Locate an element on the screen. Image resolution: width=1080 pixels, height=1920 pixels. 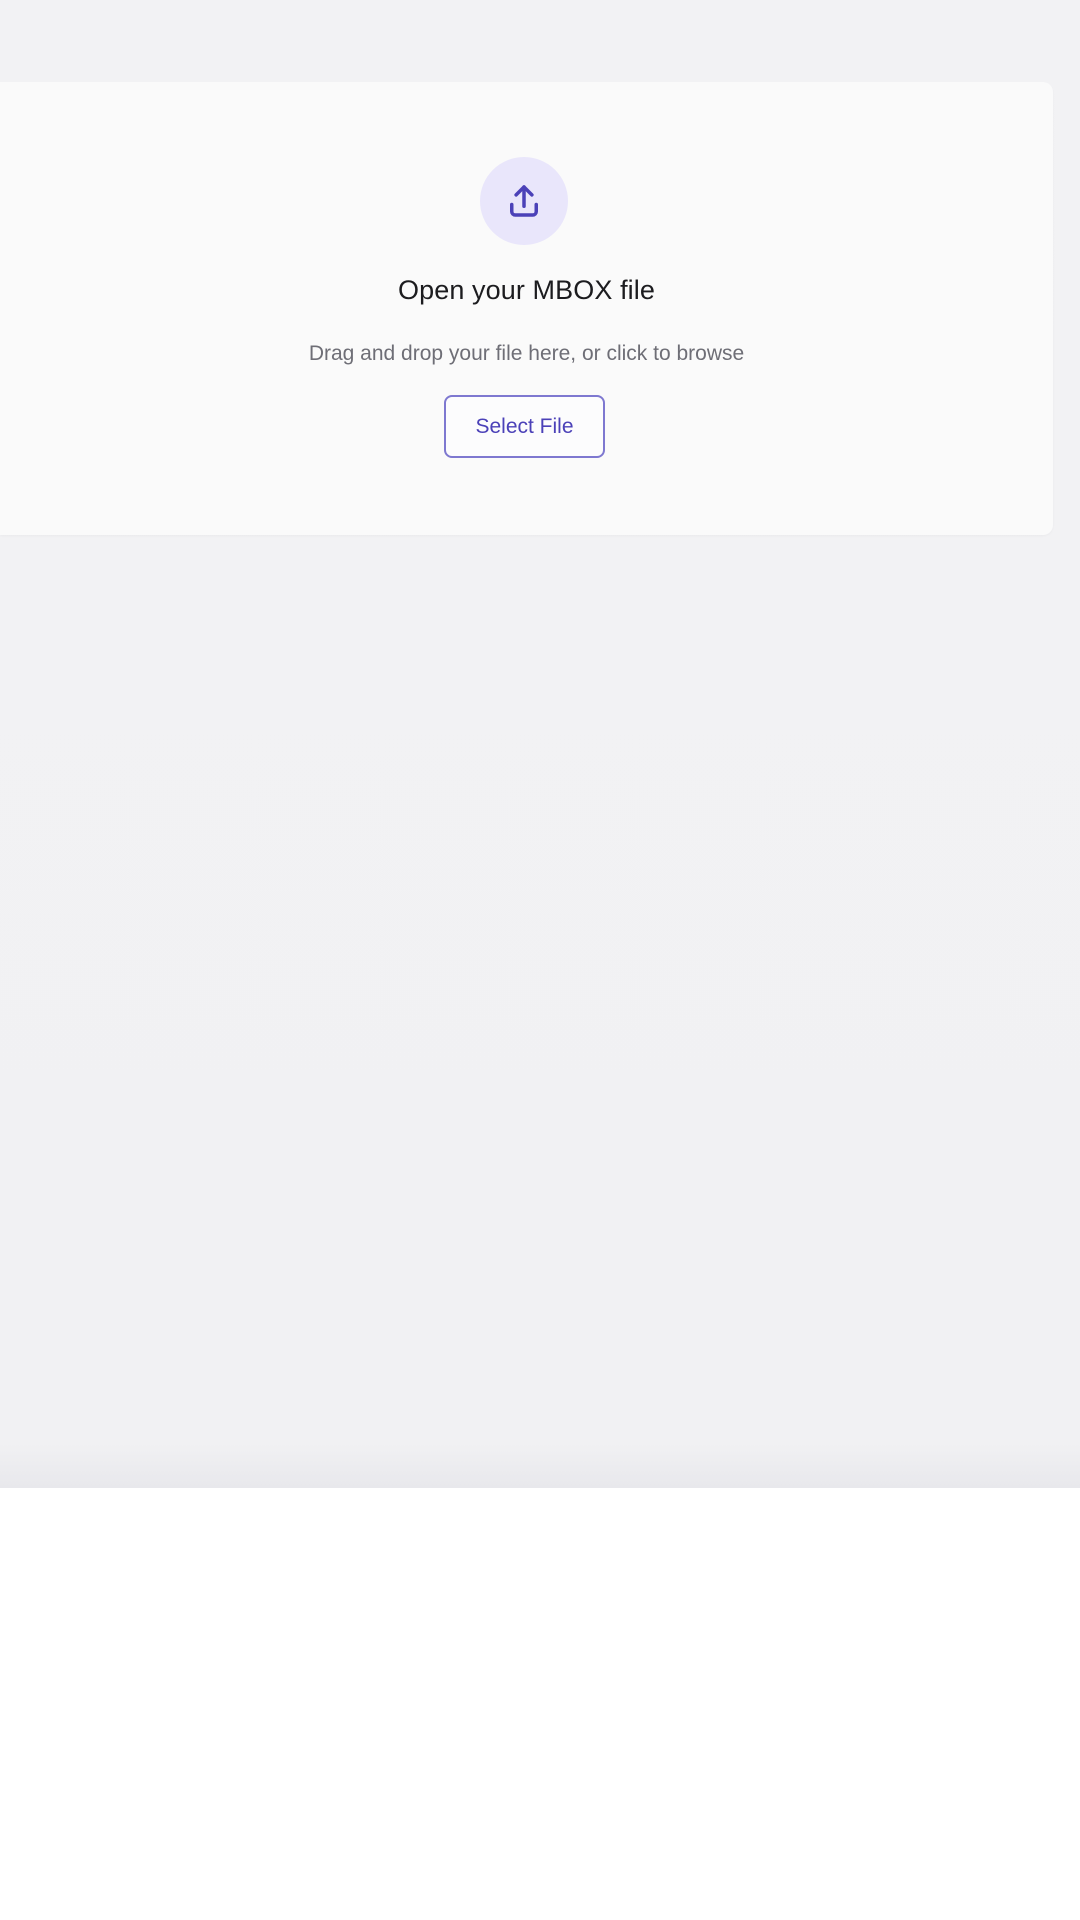
upload-icon is located at coordinates (524, 201).